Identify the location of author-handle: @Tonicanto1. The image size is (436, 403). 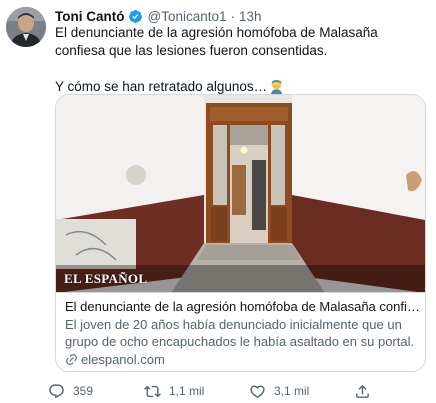
(186, 16).